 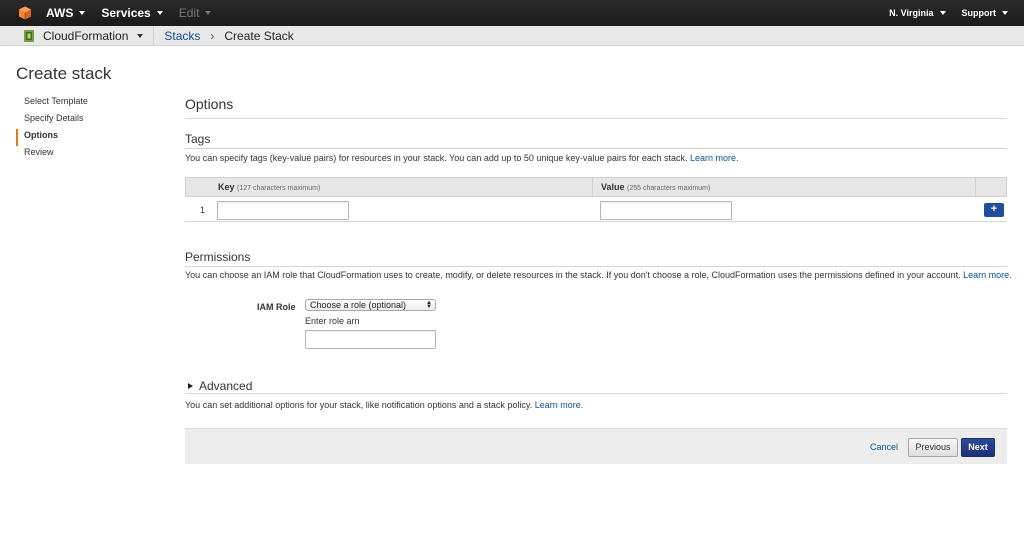 I want to click on region-menu-label: N. Virginia, so click(x=911, y=13).